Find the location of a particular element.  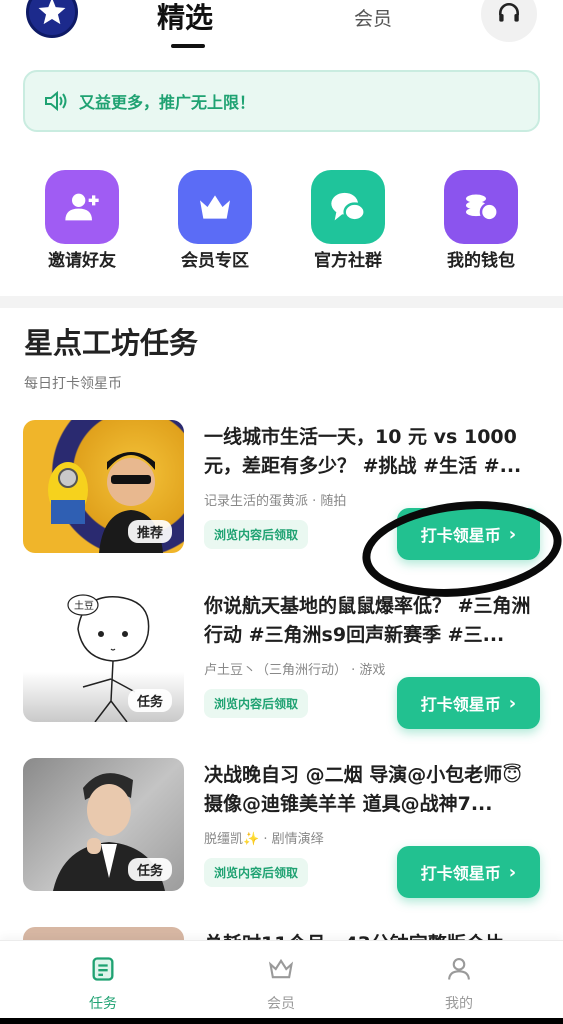

task-author: 脱缰凯✨ is located at coordinates (231, 839).